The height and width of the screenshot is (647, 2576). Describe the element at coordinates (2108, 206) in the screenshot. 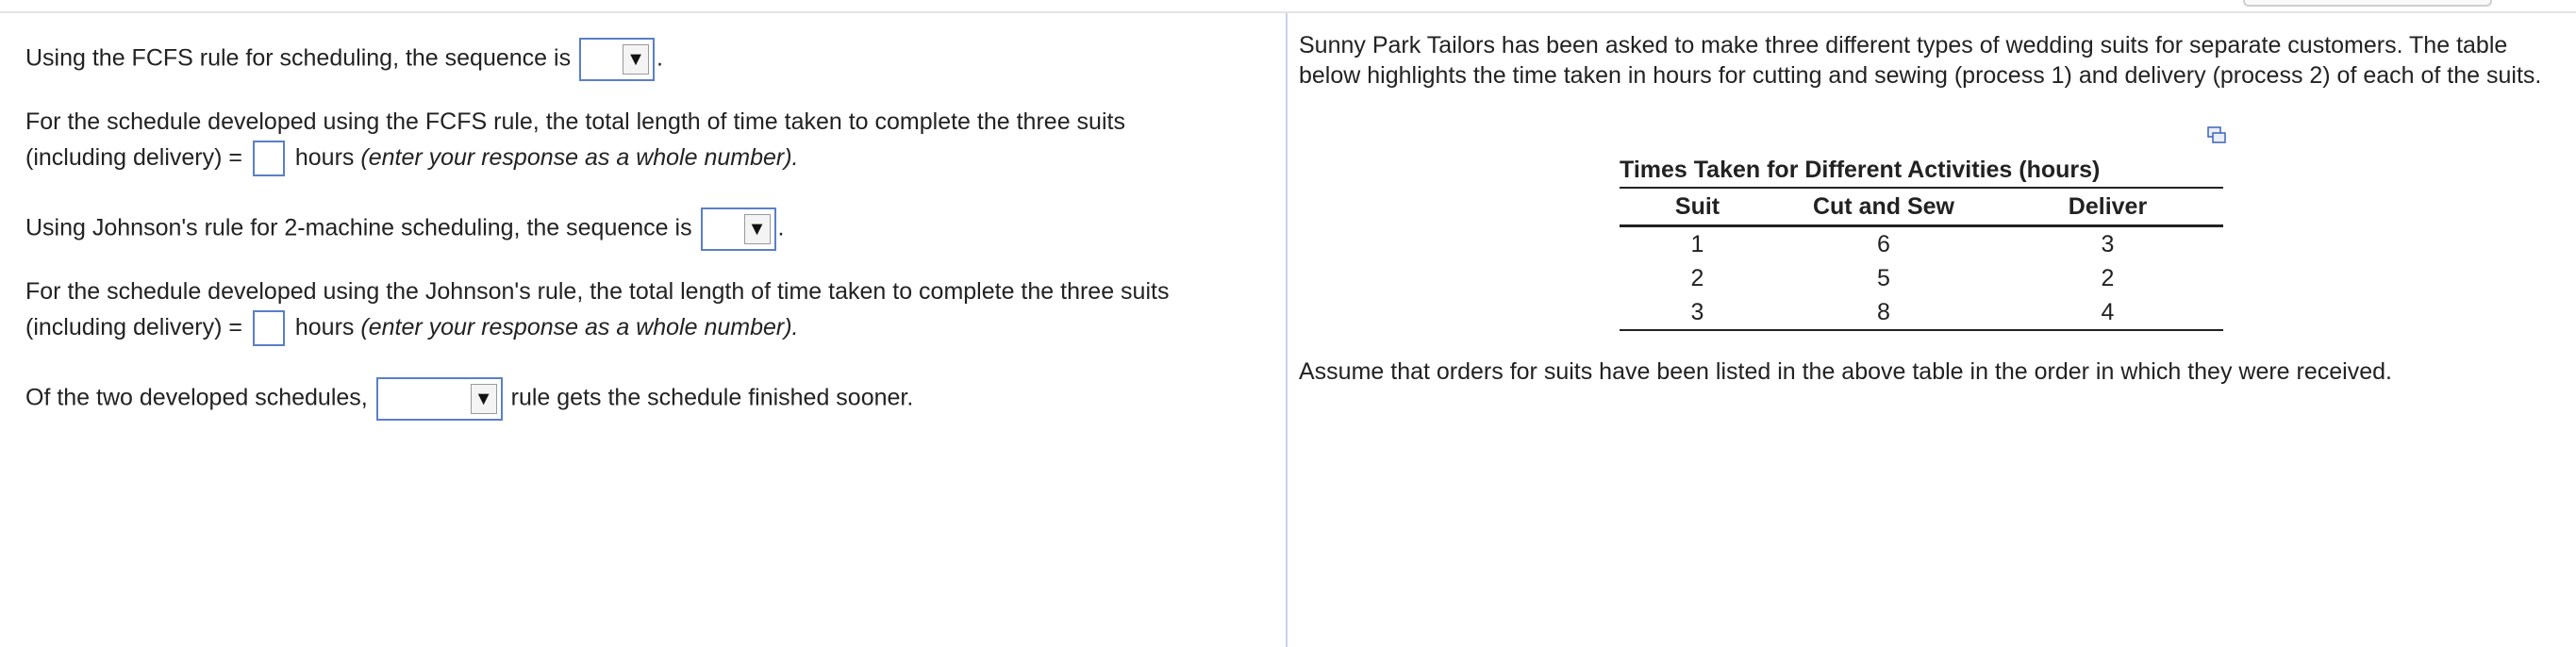

I see `header-deliver: Deliver` at that location.